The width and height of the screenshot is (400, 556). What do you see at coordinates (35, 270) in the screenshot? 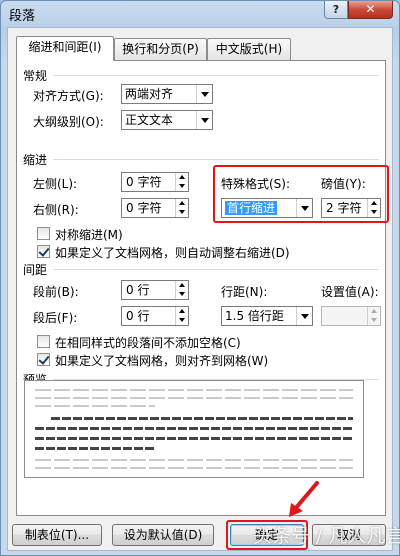
I see `spacing-section-label: 间距` at bounding box center [35, 270].